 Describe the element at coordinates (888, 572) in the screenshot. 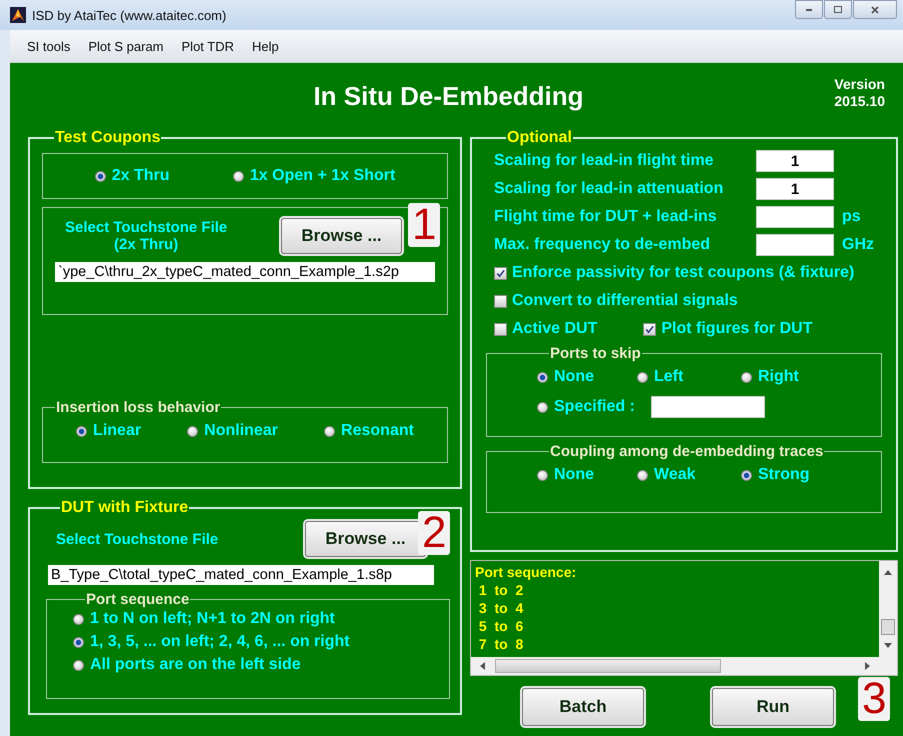

I see `scroll-up-icon` at that location.